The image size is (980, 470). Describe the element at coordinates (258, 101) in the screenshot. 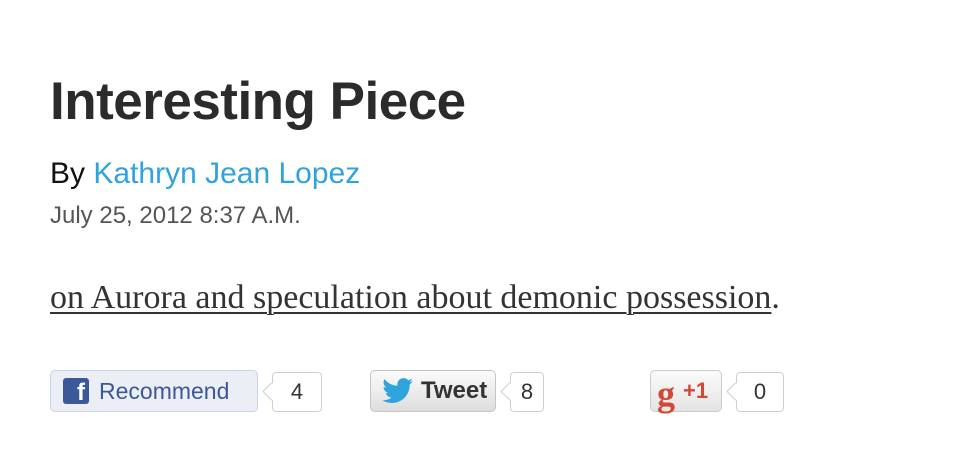

I see `article-title: Interesting Piece` at that location.